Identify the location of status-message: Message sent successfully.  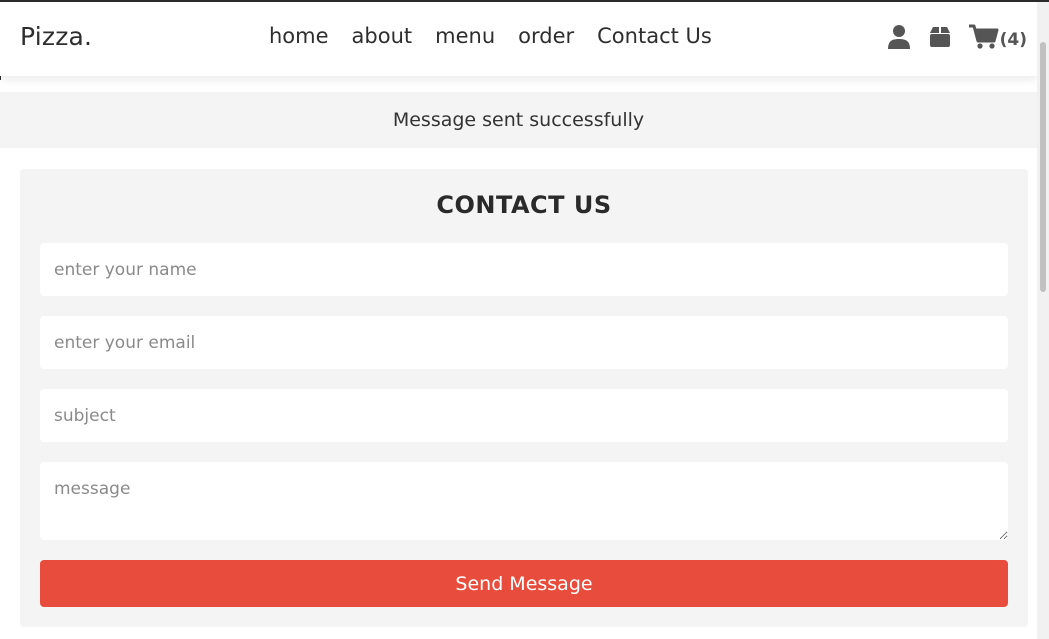
(518, 120).